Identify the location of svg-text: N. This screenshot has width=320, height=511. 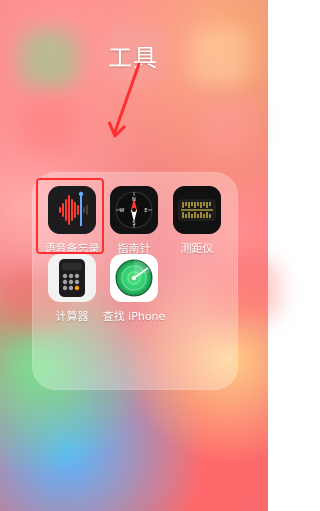
(134, 200).